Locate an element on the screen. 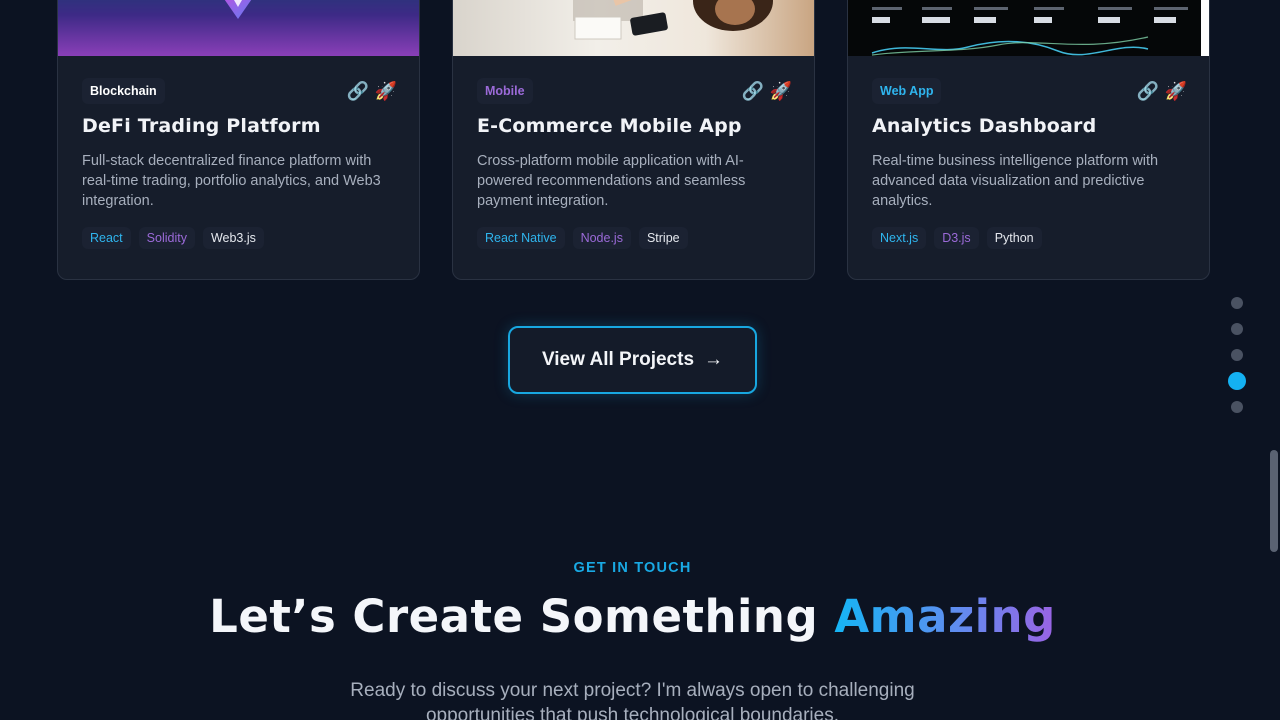 The height and width of the screenshot is (720, 1280). project-title: DeFi Trading Platform is located at coordinates (201, 126).